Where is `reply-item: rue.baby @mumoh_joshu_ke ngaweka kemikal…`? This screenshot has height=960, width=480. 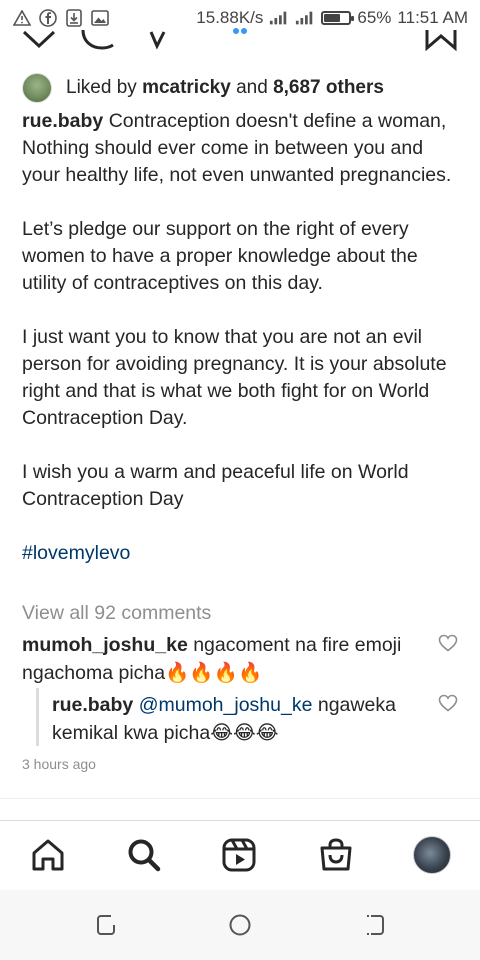 reply-item: rue.baby @mumoh_joshu_ke ngaweka kemikal… is located at coordinates (237, 719).